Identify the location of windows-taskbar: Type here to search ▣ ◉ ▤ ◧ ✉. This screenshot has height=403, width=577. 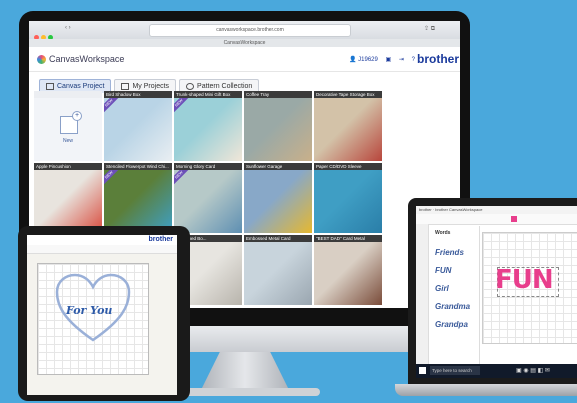
(496, 371).